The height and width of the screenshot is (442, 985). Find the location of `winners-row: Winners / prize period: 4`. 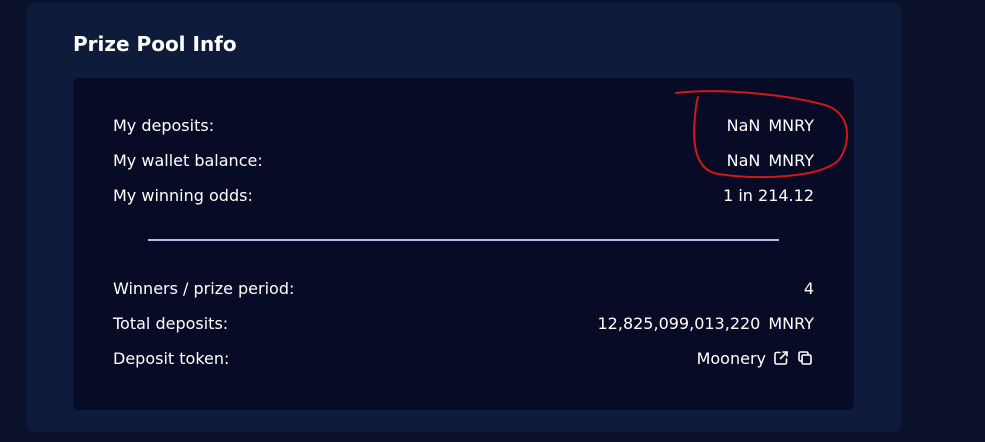

winners-row: Winners / prize period: 4 is located at coordinates (463, 288).